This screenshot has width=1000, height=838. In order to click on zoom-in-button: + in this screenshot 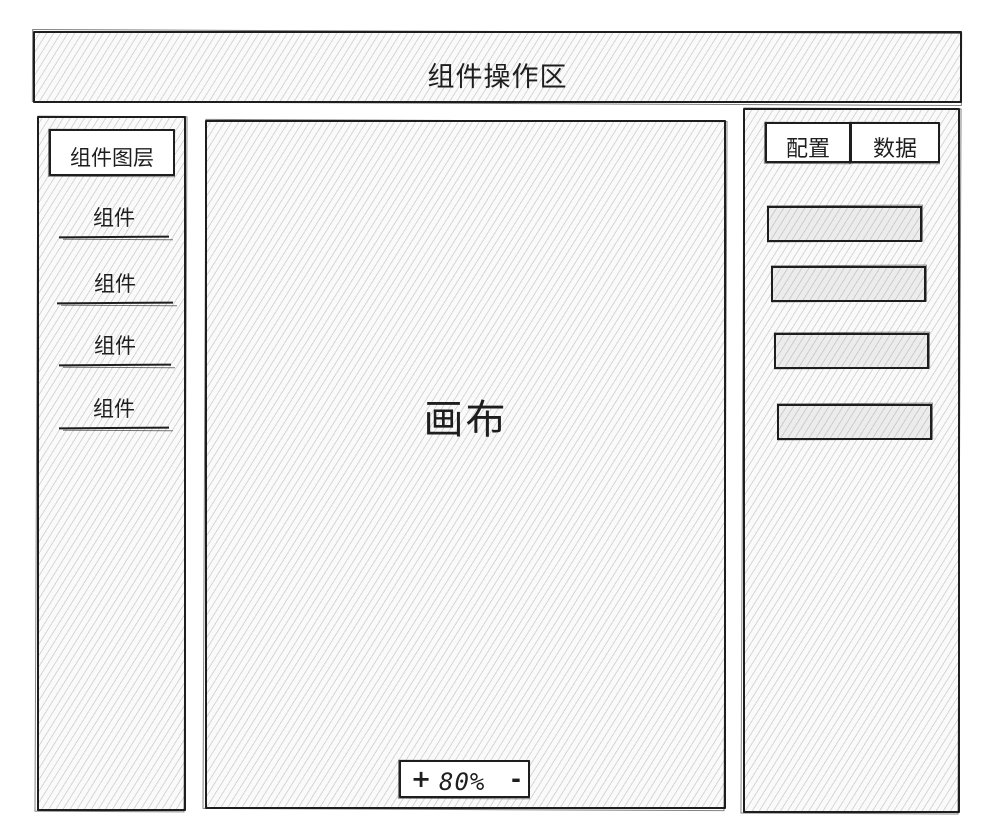, I will do `click(421, 779)`.